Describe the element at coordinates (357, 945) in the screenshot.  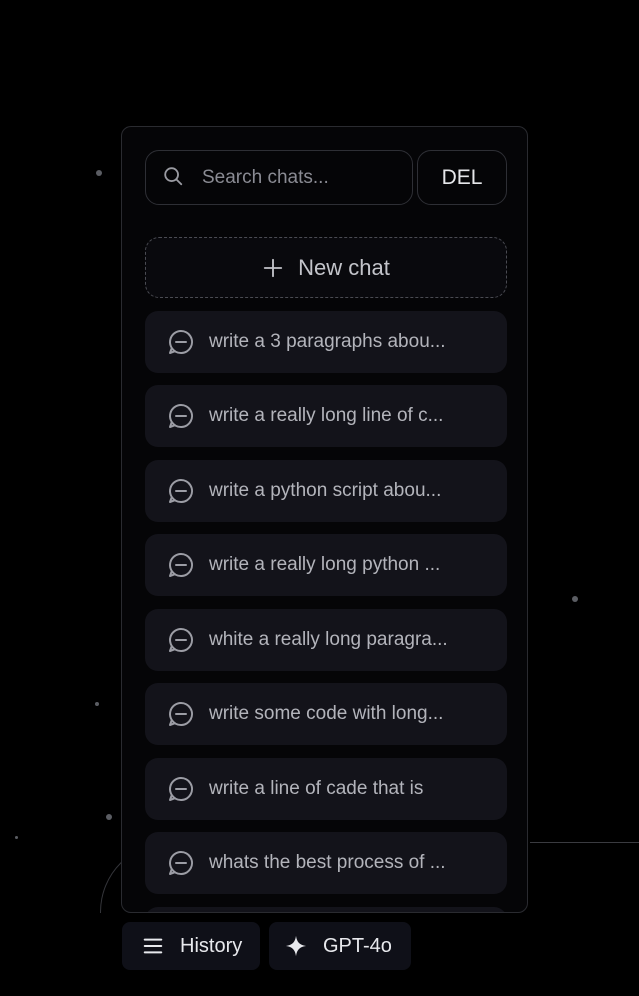
I see `model-label: GPT-4o` at that location.